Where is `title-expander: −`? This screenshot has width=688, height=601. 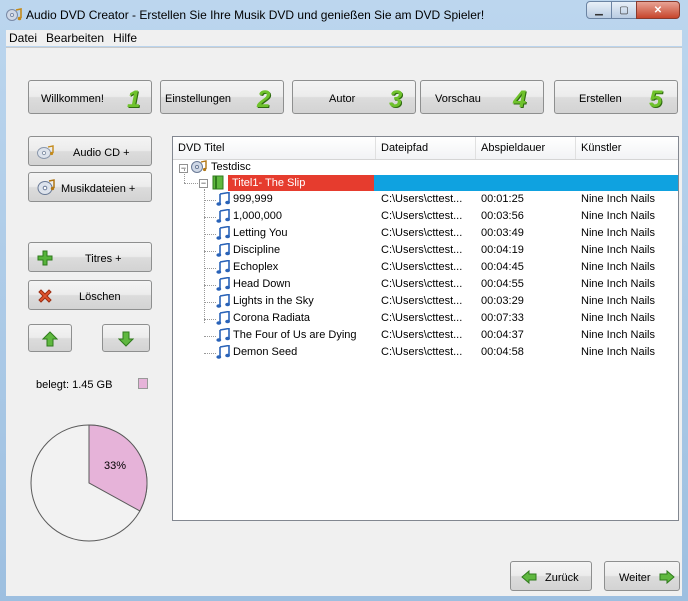 title-expander: − is located at coordinates (203, 183).